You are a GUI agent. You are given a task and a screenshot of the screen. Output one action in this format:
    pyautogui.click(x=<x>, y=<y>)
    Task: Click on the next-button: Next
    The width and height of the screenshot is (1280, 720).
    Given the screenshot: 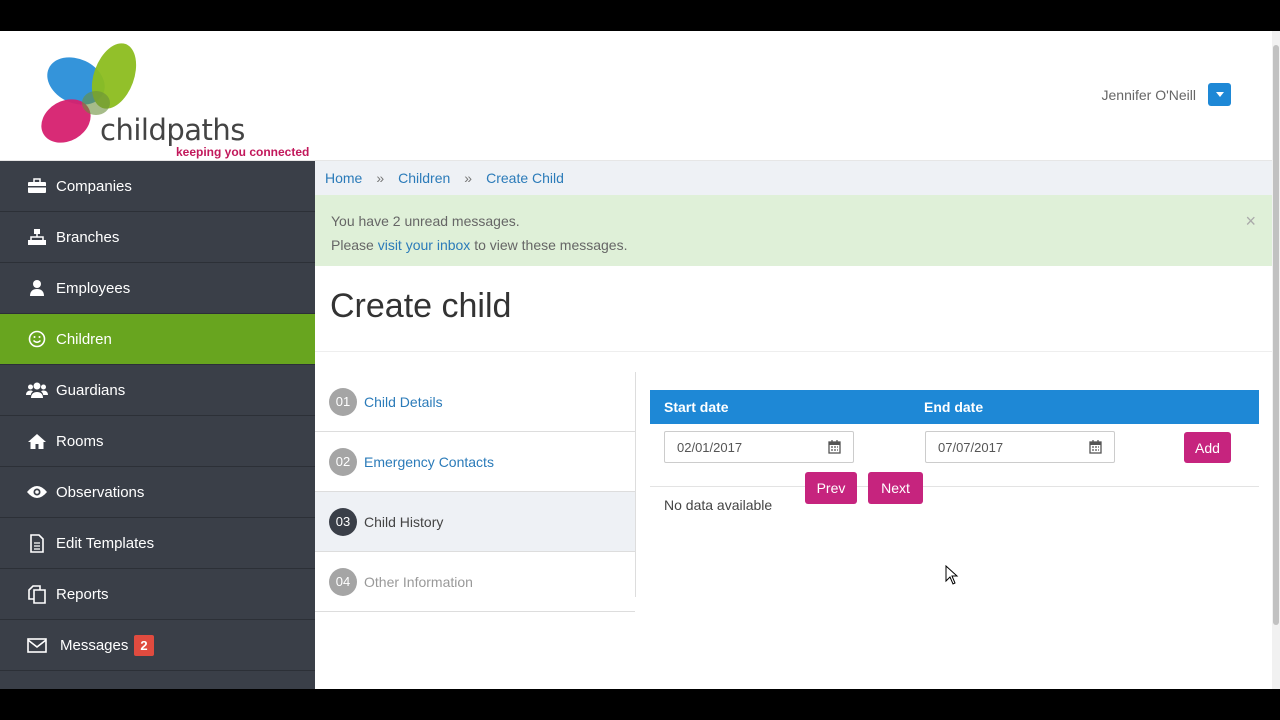 What is the action you would take?
    pyautogui.click(x=895, y=488)
    